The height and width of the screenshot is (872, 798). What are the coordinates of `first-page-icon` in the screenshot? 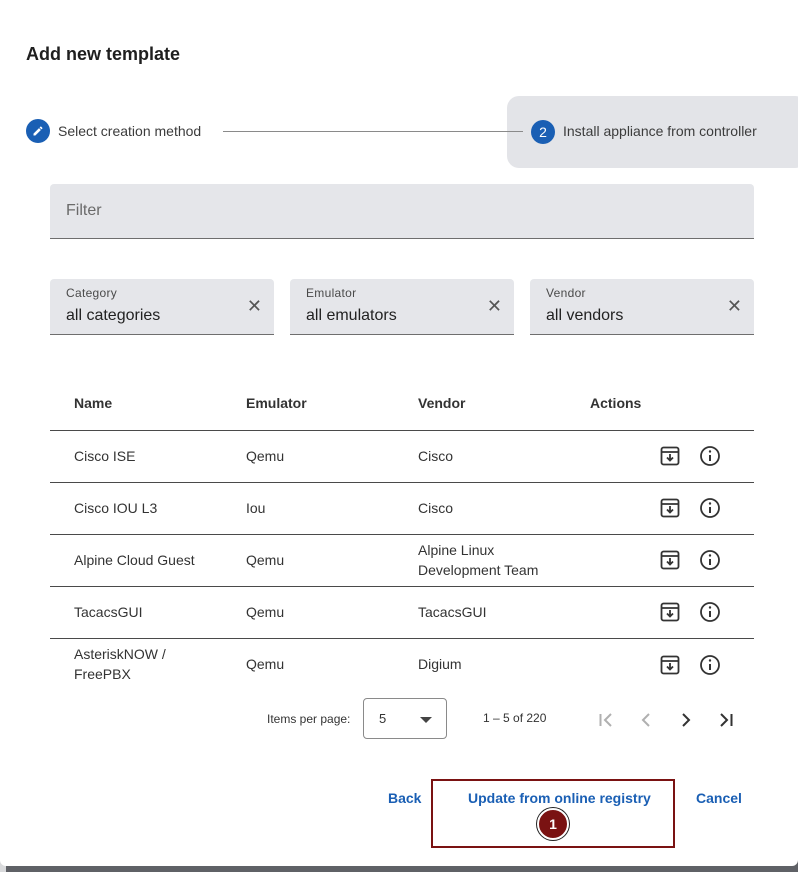 It's located at (606, 720).